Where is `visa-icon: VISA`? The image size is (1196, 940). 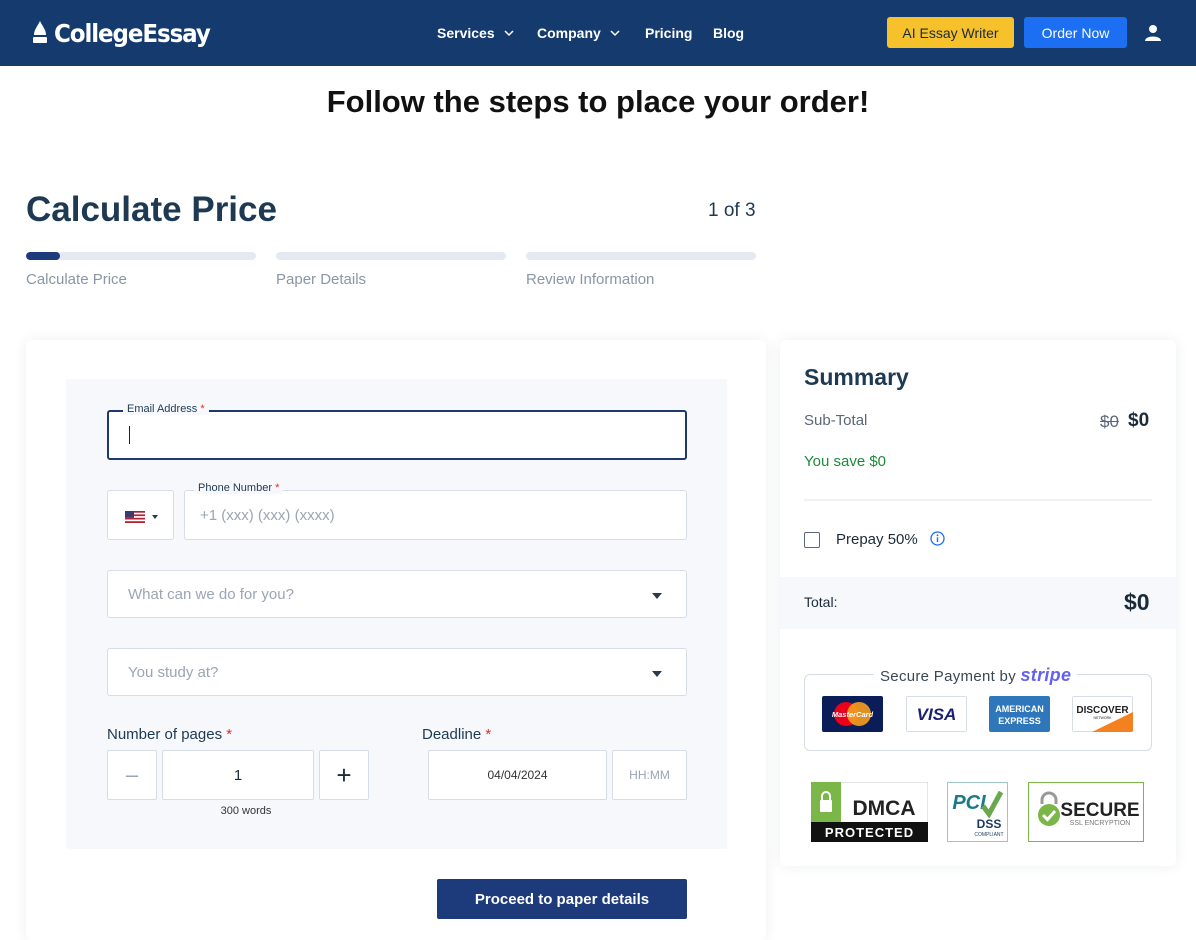 visa-icon: VISA is located at coordinates (936, 714).